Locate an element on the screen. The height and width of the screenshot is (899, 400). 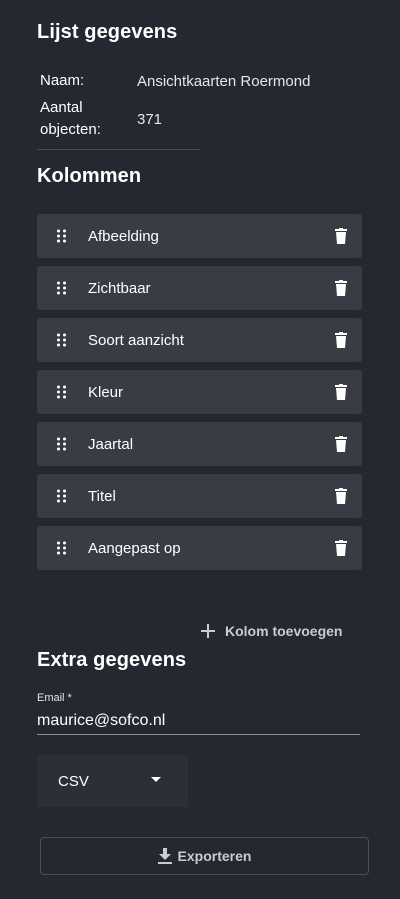
format-select-value: CSV is located at coordinates (73, 781).